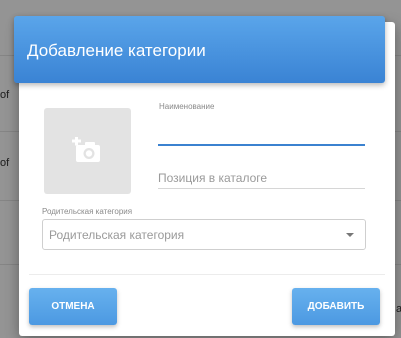 The height and width of the screenshot is (338, 401). I want to click on add-button: ДОБАВИТЬ, so click(336, 306).